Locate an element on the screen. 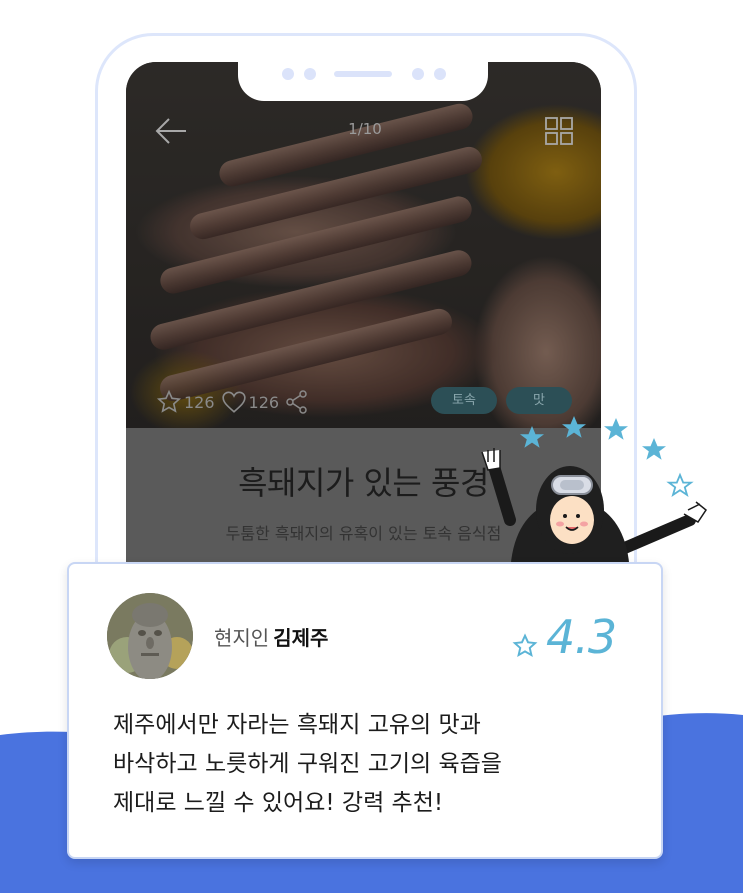 The width and height of the screenshot is (743, 893). share-icon is located at coordinates (296, 402).